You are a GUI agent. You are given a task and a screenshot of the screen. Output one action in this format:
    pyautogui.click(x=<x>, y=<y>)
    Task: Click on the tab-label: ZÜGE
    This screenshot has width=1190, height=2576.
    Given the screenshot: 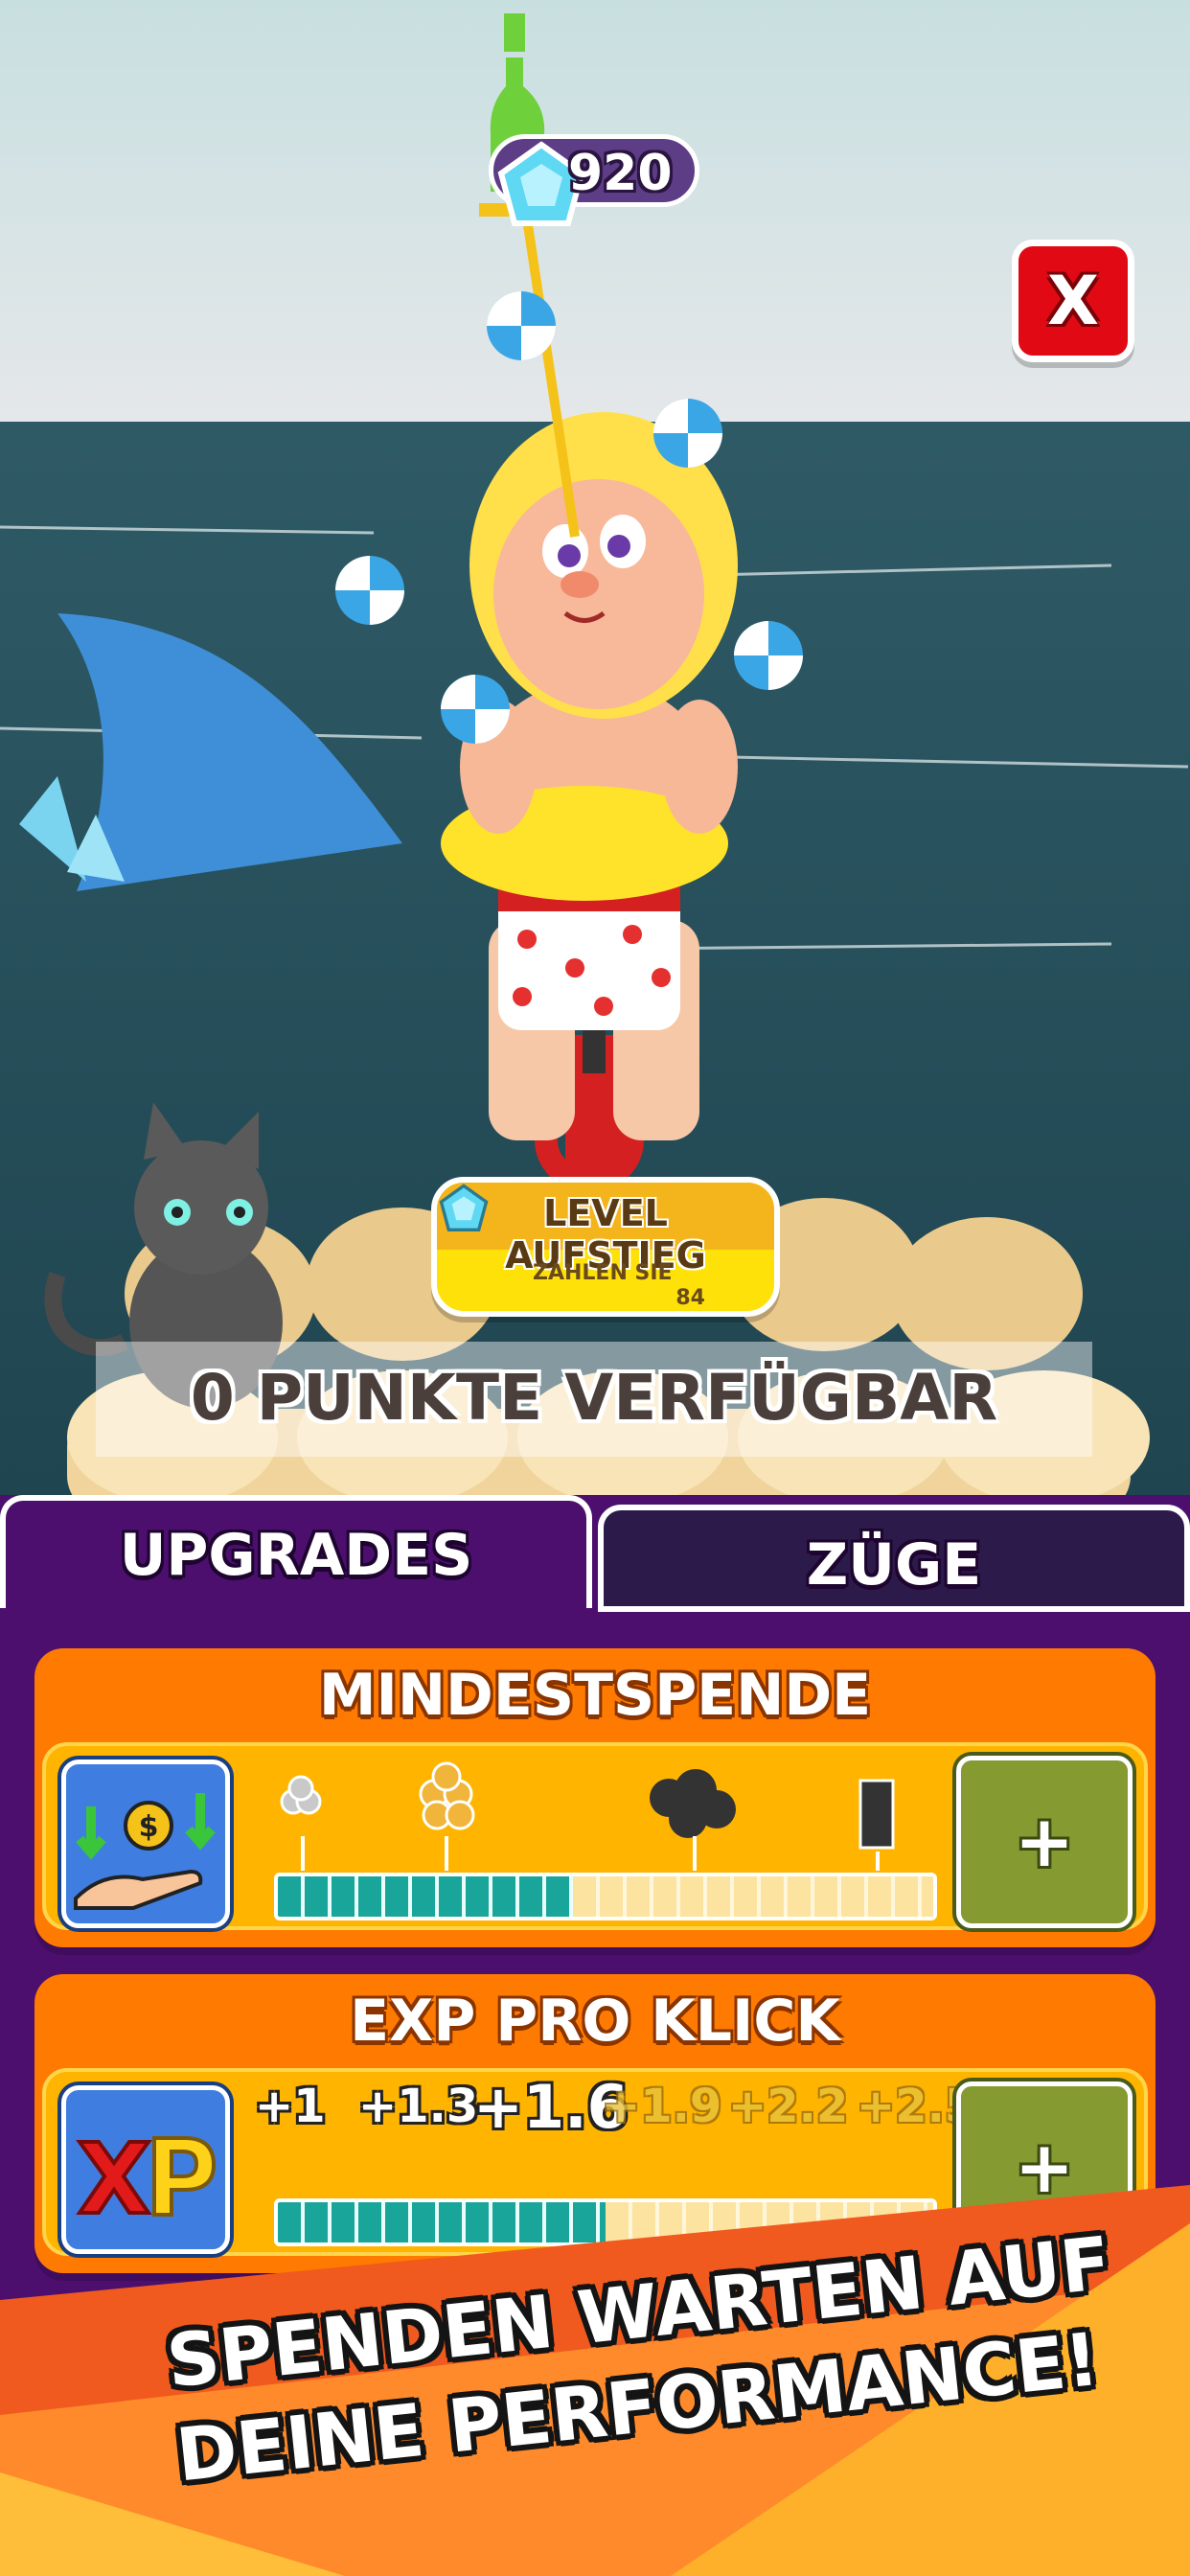 What is the action you would take?
    pyautogui.click(x=894, y=1564)
    